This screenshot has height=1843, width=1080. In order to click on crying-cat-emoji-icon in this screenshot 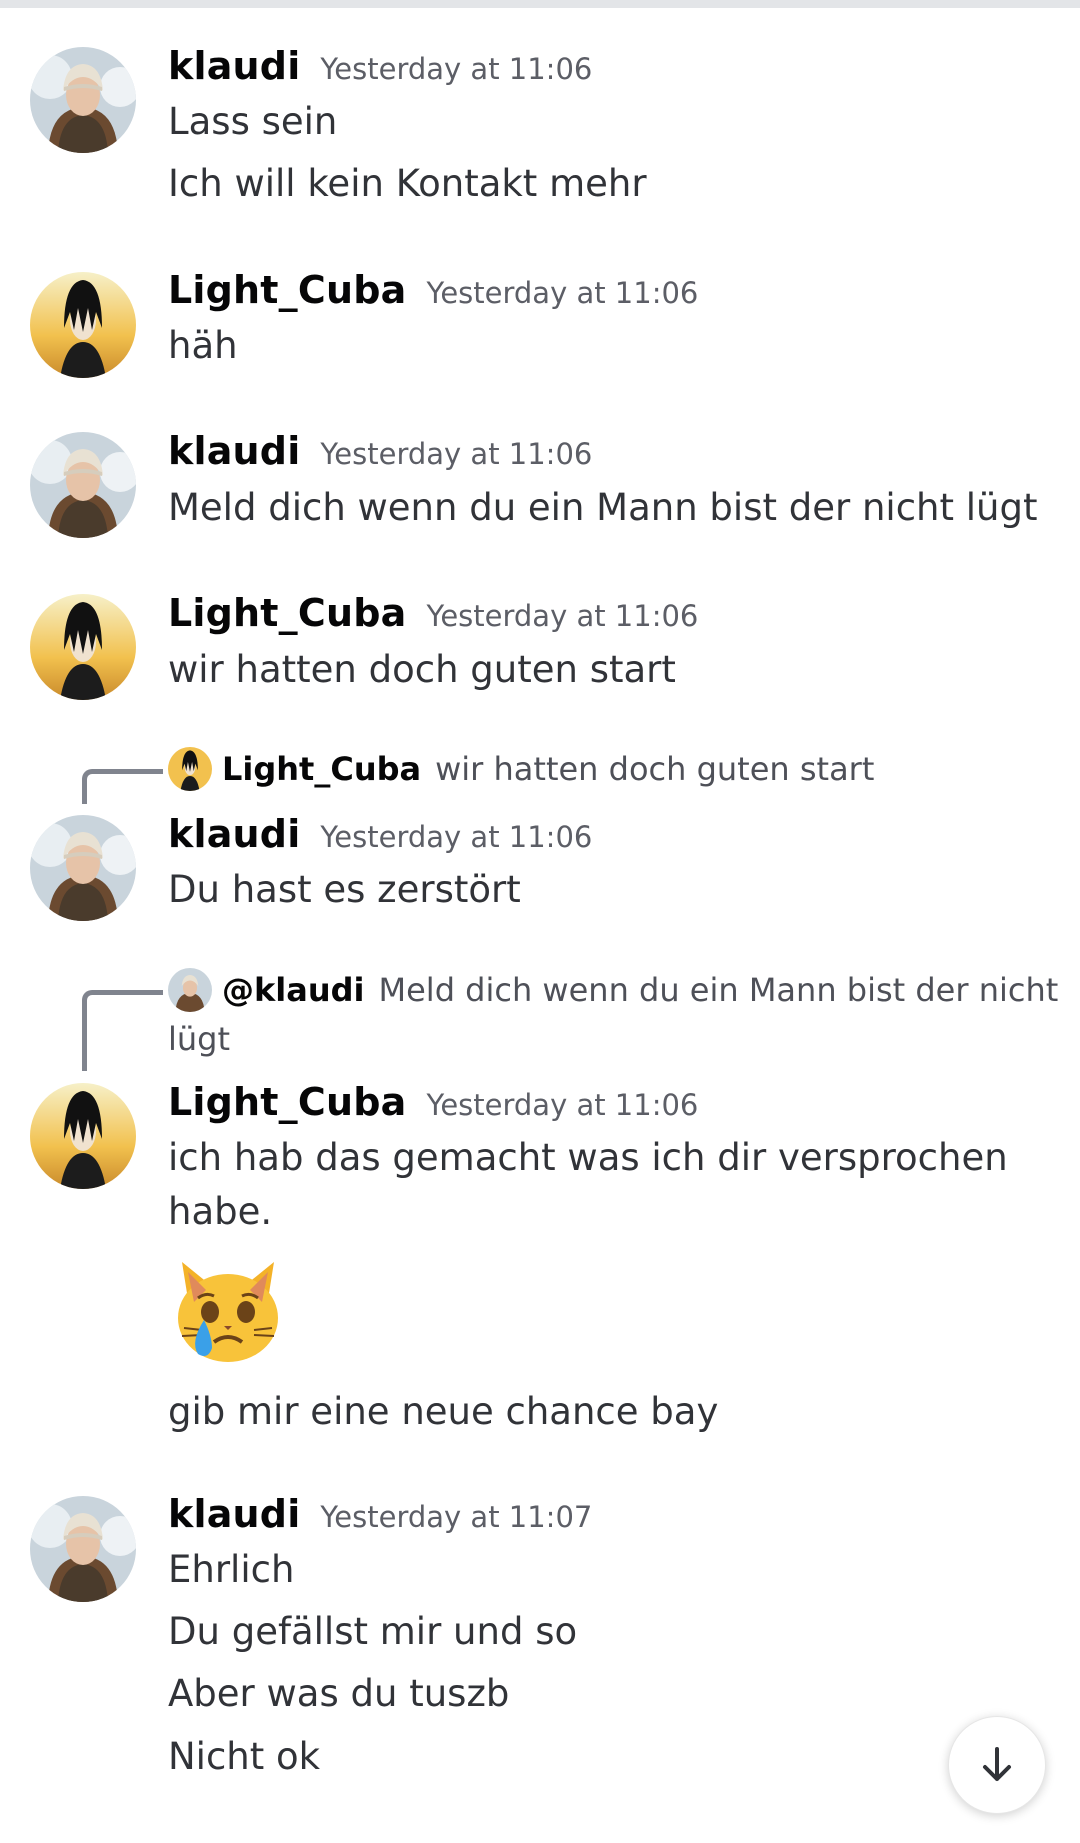, I will do `click(228, 1310)`.